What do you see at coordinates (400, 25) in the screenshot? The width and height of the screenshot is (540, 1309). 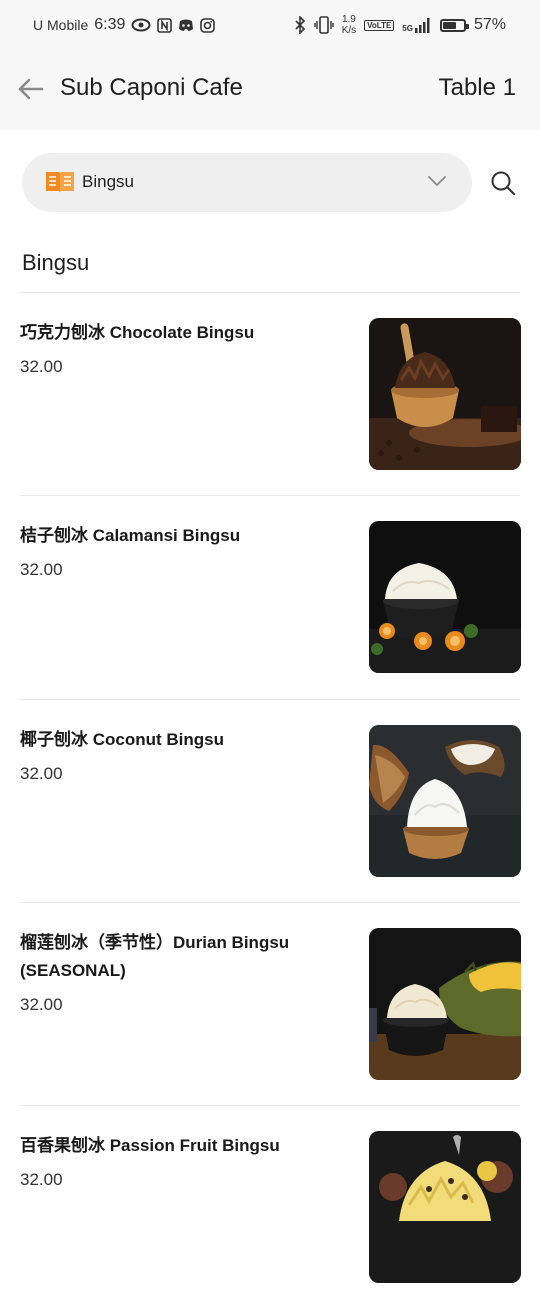 I see `status-bar-right: 1.9 K/s VoLTE 5G 57%` at bounding box center [400, 25].